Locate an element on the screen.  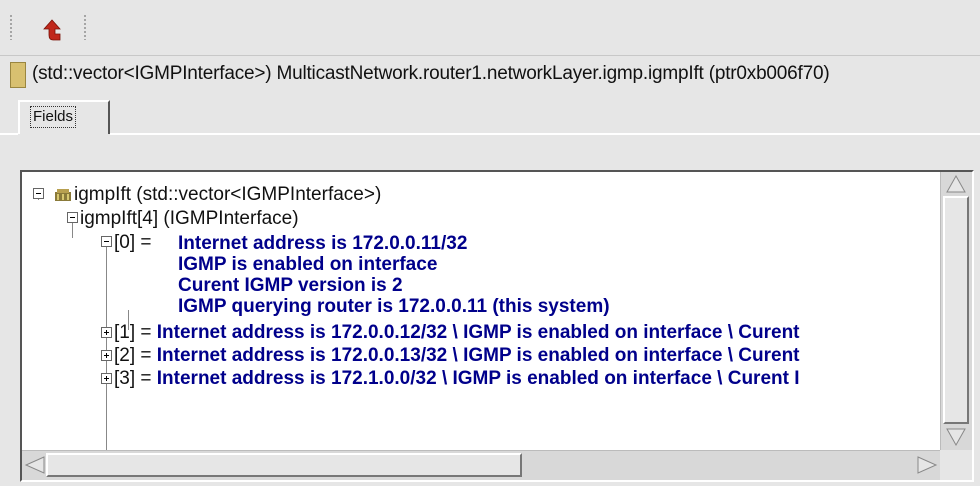
tab-fields: Fields is located at coordinates (64, 117).